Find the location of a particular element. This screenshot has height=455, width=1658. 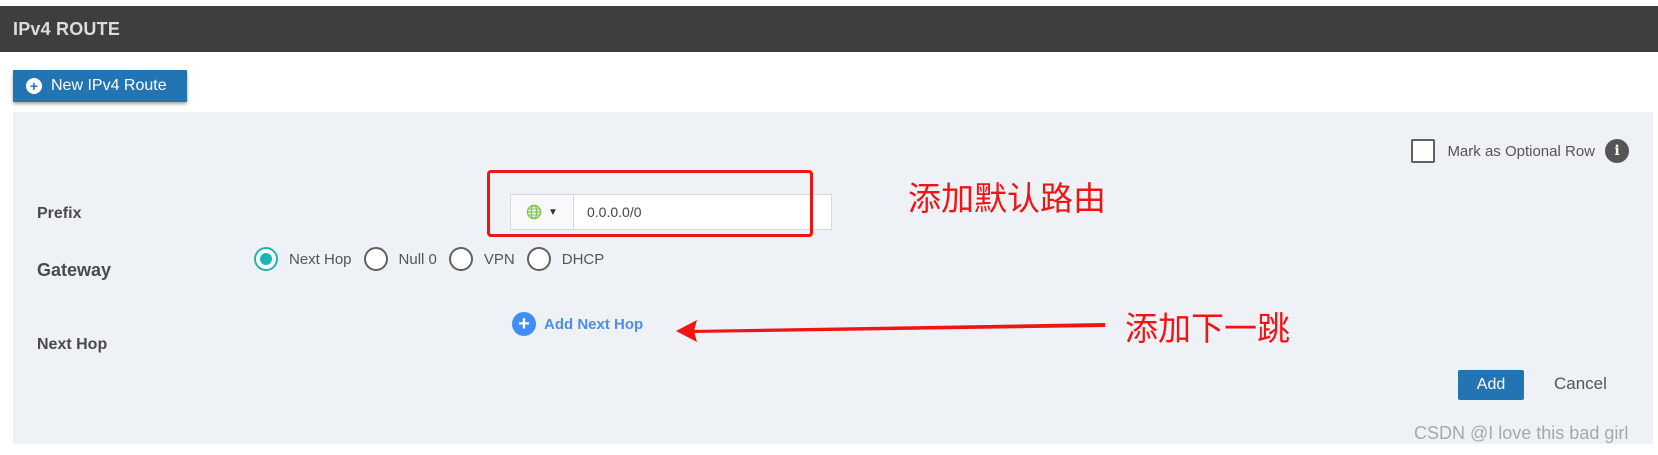

annotation-next-hop: 添加下一跳 is located at coordinates (1207, 328).